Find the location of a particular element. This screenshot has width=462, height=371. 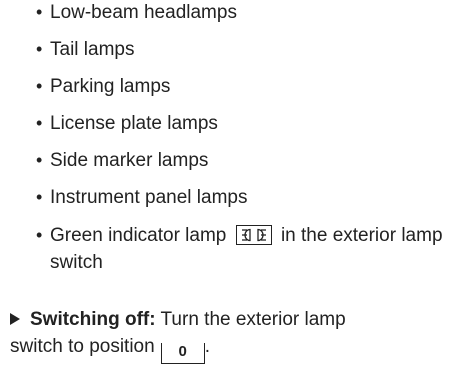

list-item-text: Parking lamps is located at coordinates (110, 86).